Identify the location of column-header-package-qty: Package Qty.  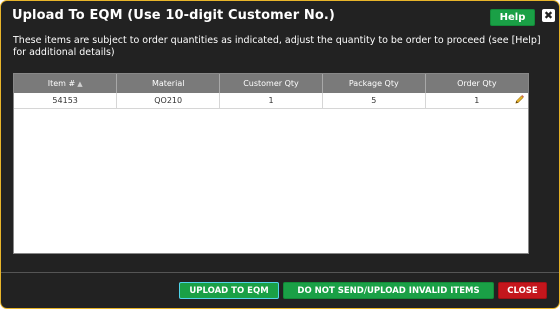
(374, 83).